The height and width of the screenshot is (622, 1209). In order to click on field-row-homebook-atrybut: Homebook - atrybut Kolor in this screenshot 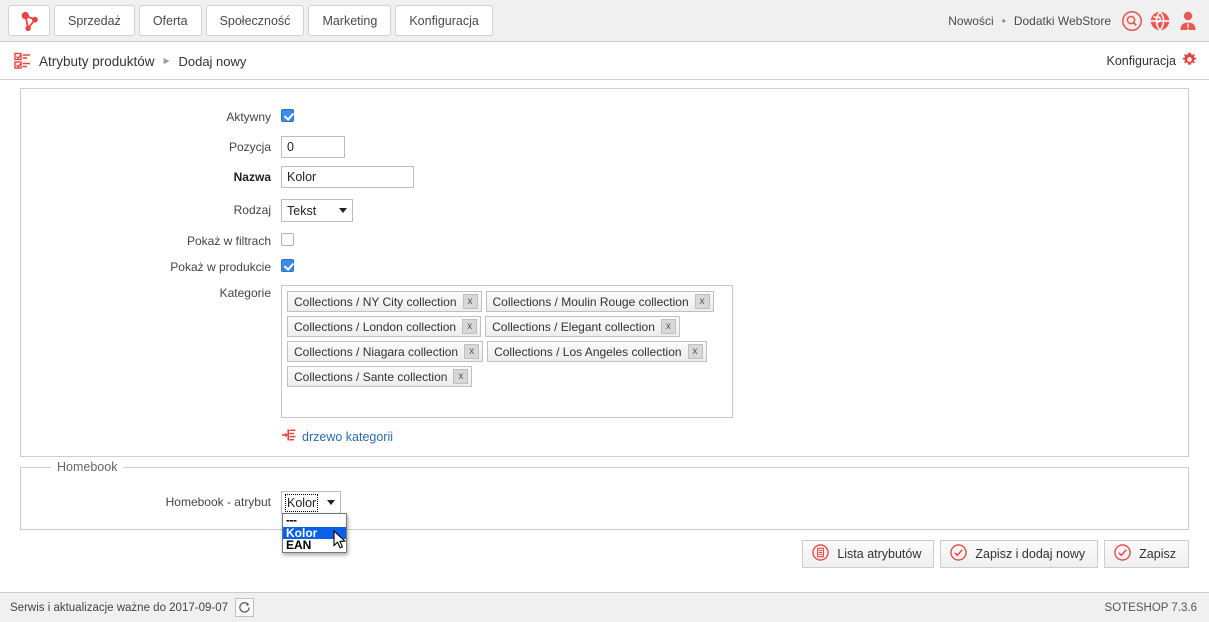, I will do `click(181, 502)`.